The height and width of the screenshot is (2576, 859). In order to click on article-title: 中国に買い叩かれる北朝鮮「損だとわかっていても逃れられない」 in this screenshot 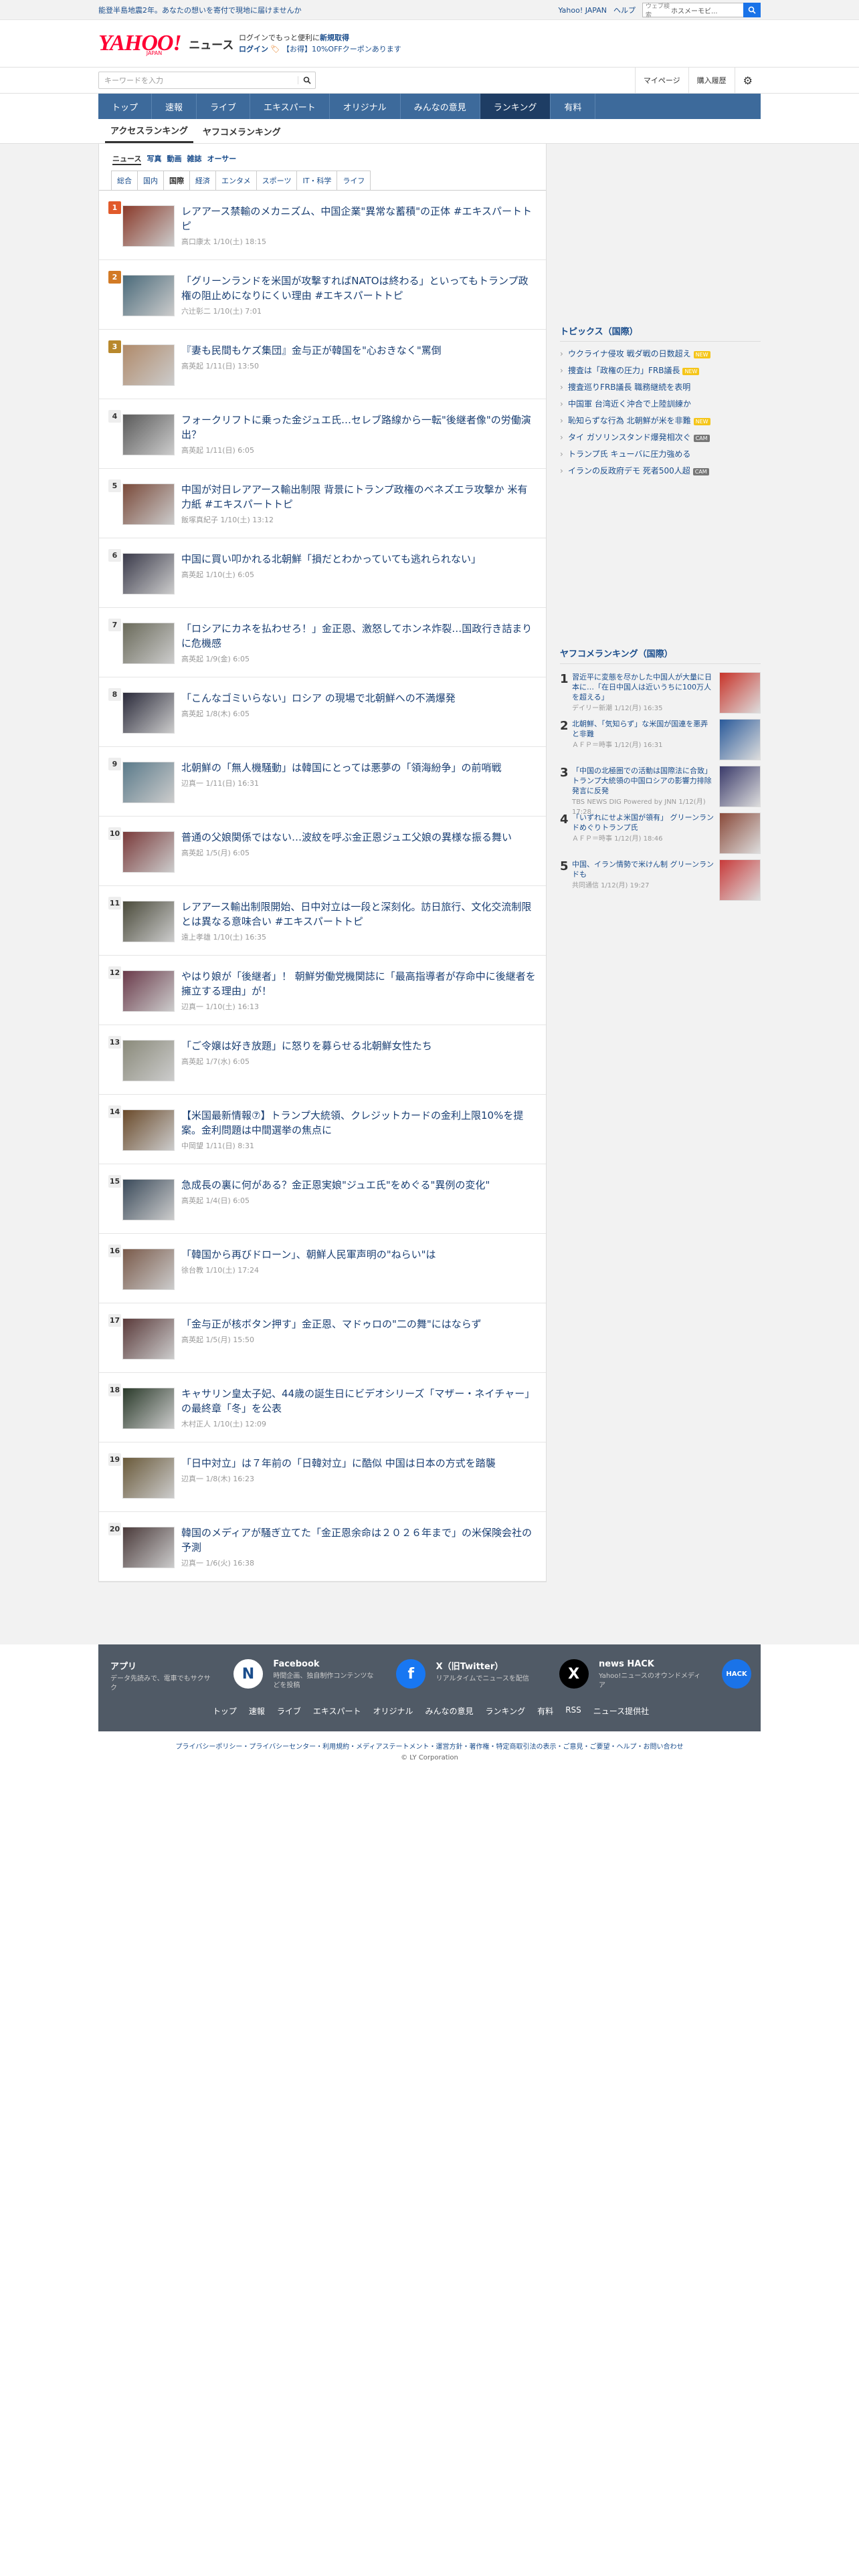, I will do `click(359, 559)`.